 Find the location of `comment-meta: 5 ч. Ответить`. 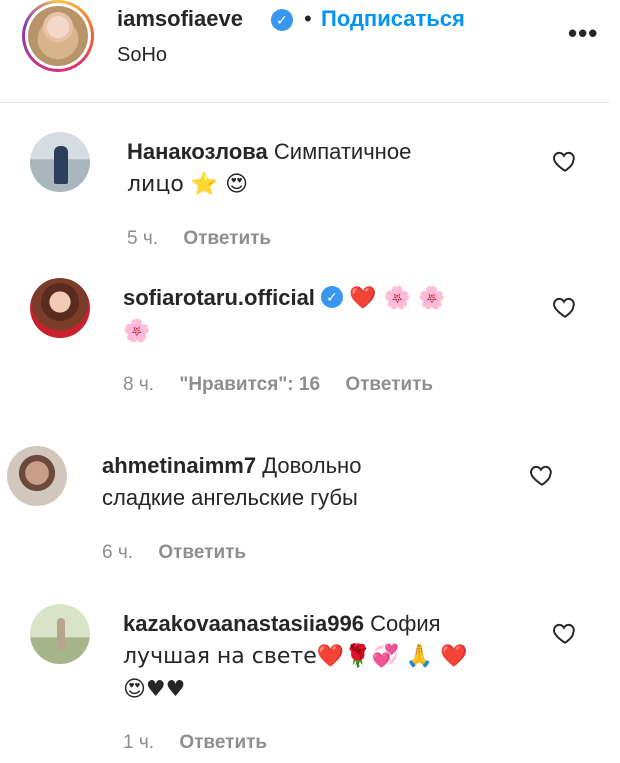

comment-meta: 5 ч. Ответить is located at coordinates (209, 239).